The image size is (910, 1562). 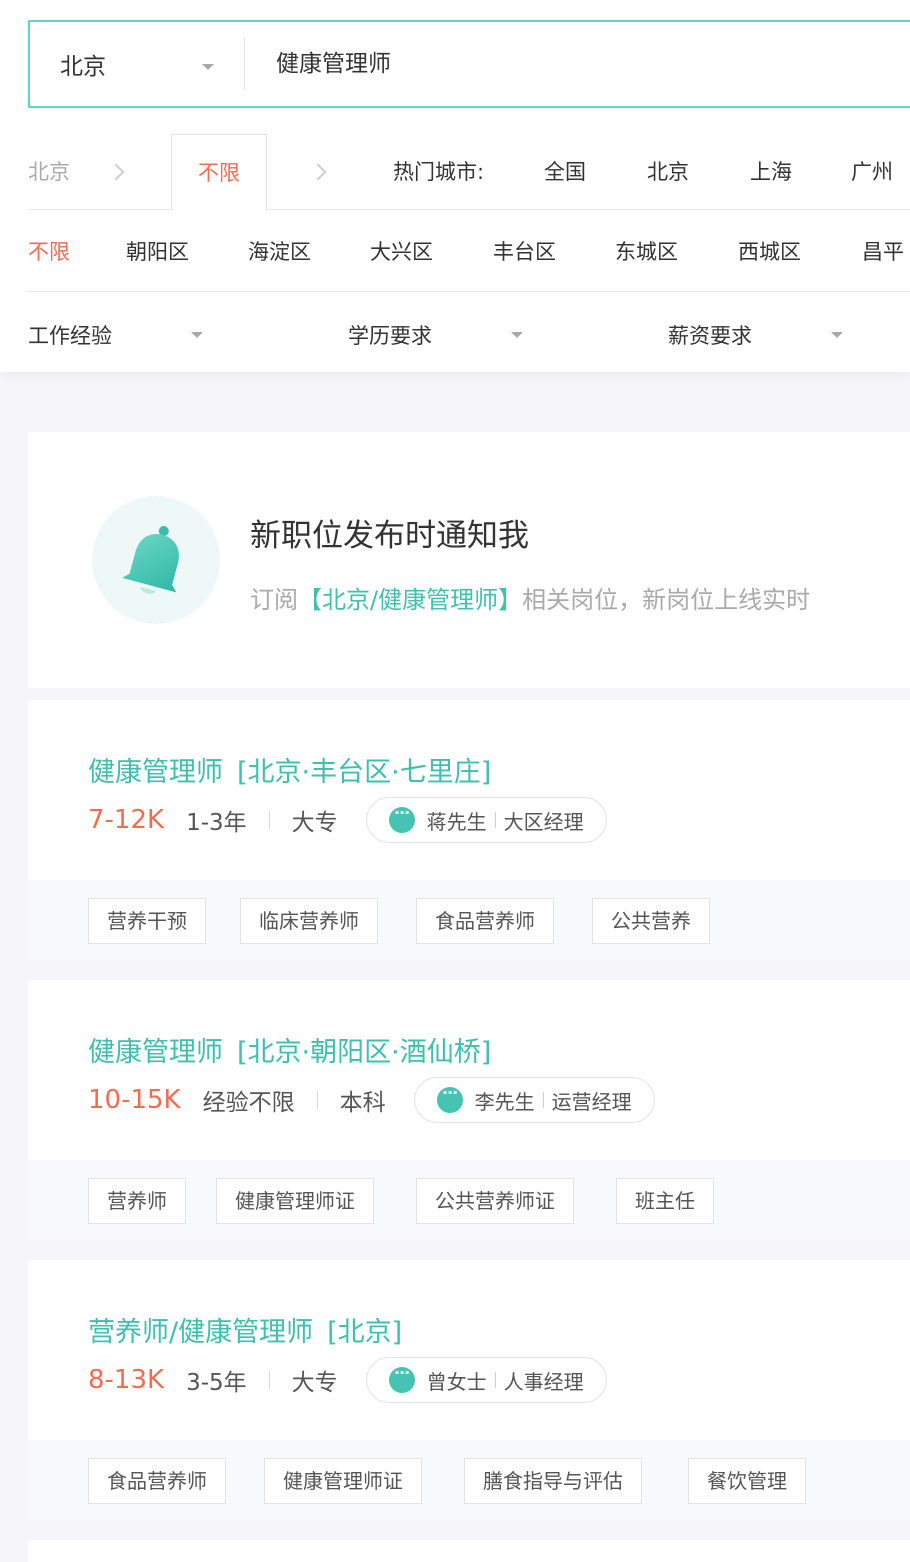 What do you see at coordinates (364, 1052) in the screenshot?
I see `job-location: [北京·朝阳区·酒仙桥]` at bounding box center [364, 1052].